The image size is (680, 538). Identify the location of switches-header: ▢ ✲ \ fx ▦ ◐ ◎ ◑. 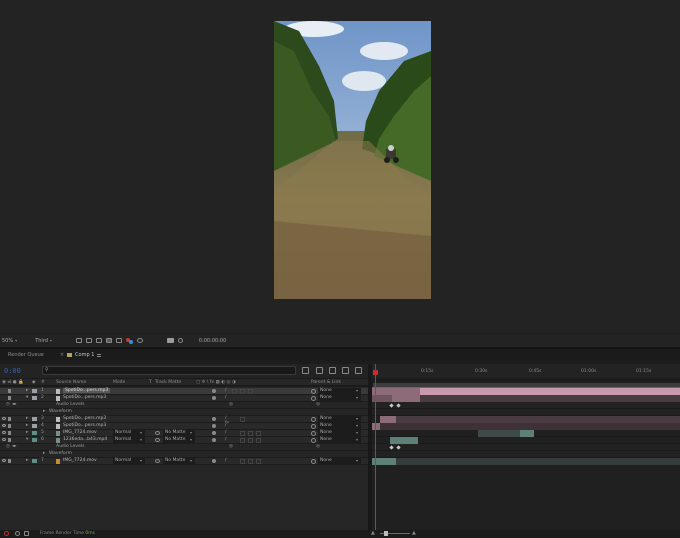
(216, 382).